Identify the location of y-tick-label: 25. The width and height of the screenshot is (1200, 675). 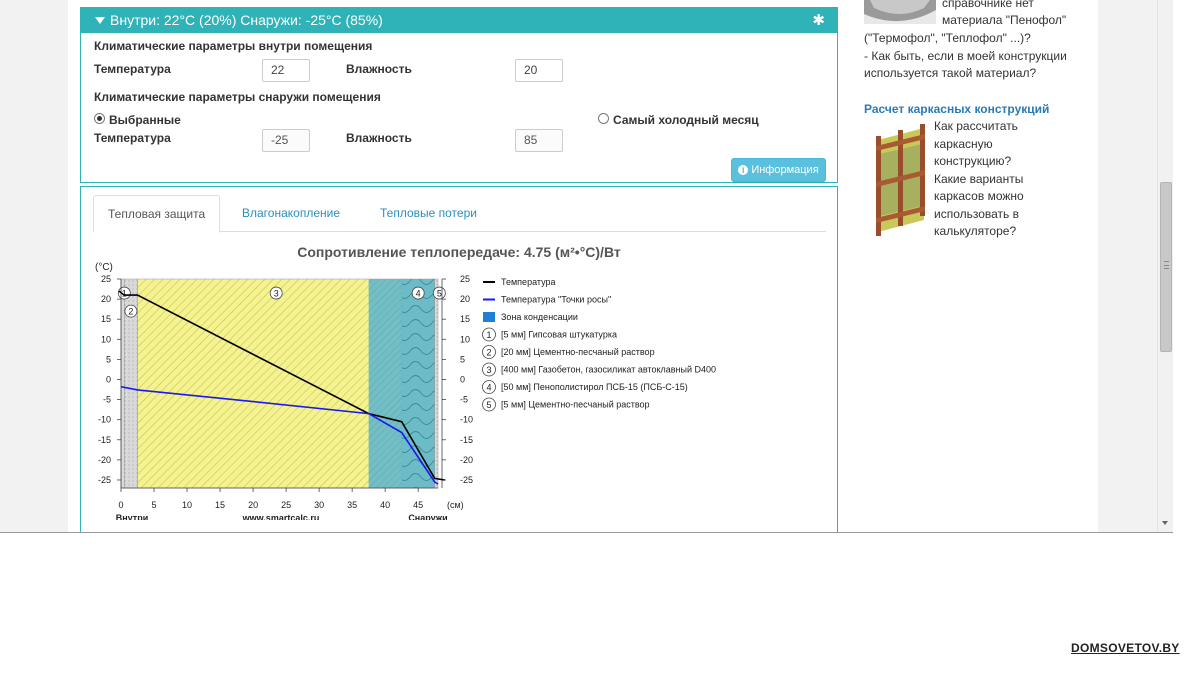
(106, 279).